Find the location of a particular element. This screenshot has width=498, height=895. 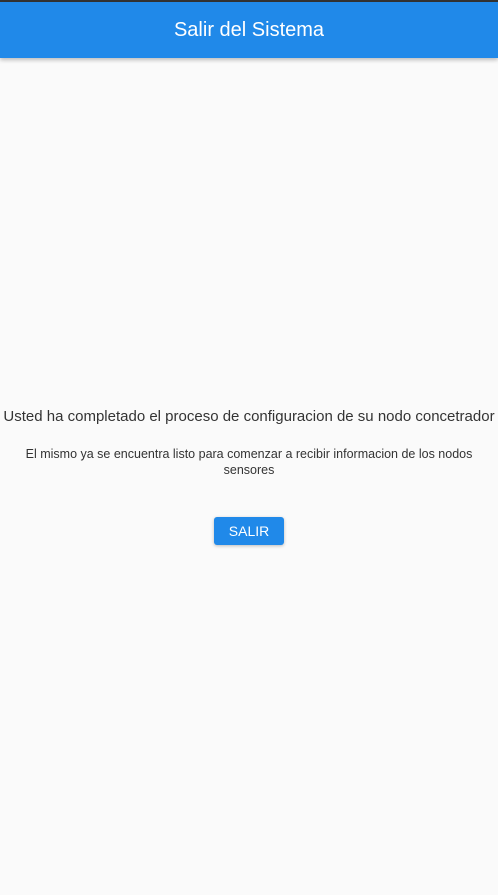

exit-button: SALIR is located at coordinates (249, 531).